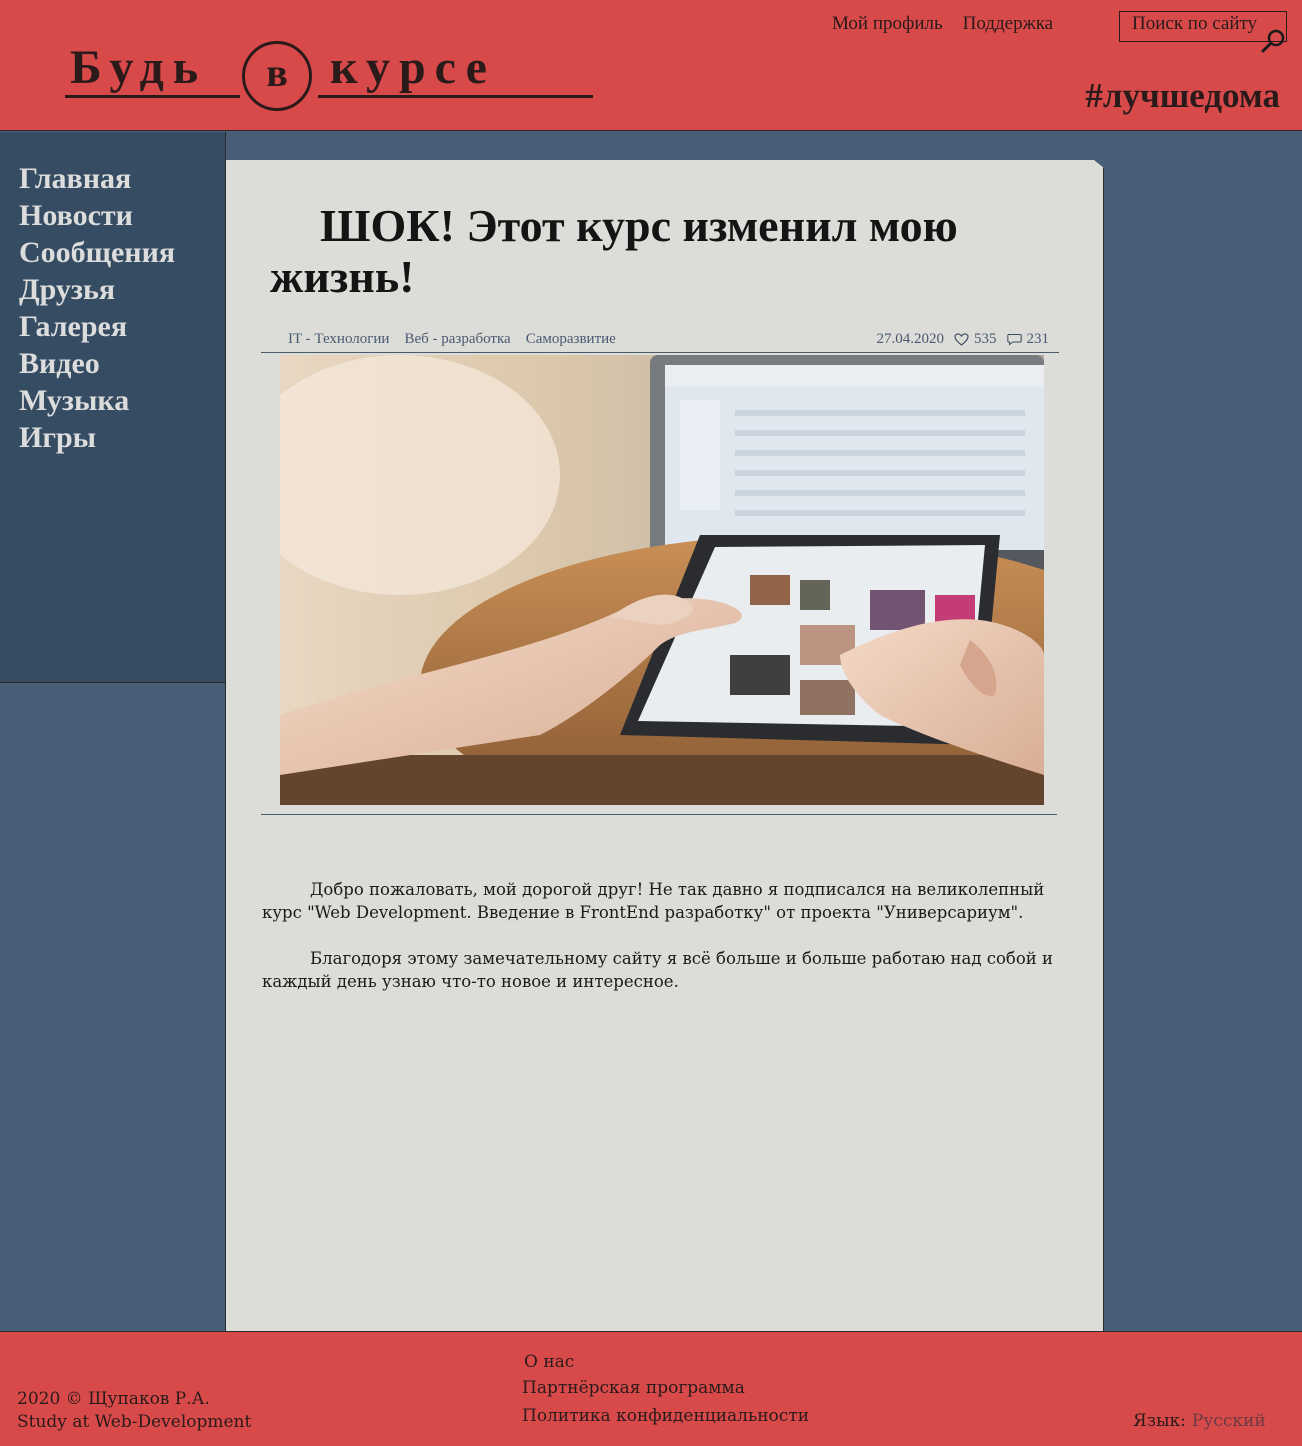  I want to click on sidebar-divider, so click(225, 1007).